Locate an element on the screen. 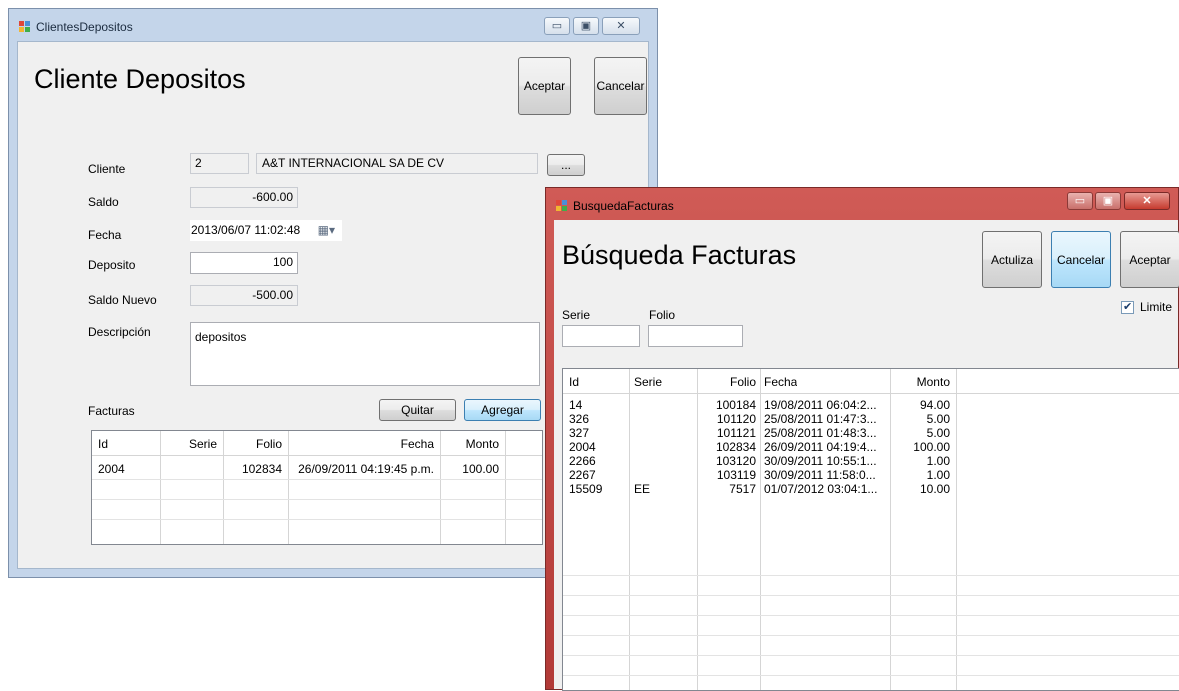 Image resolution: width=1179 pixels, height=691 pixels. saldo-field: -600.00 is located at coordinates (244, 197).